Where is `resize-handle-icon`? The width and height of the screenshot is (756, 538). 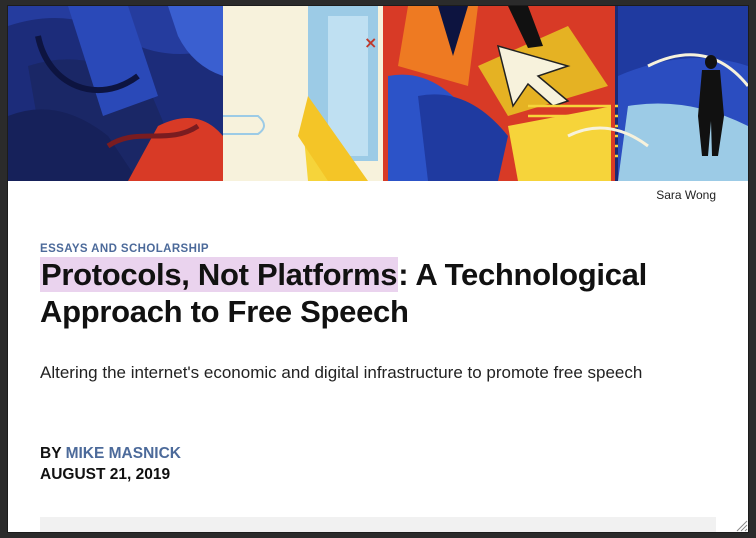
resize-handle-icon is located at coordinates (741, 525).